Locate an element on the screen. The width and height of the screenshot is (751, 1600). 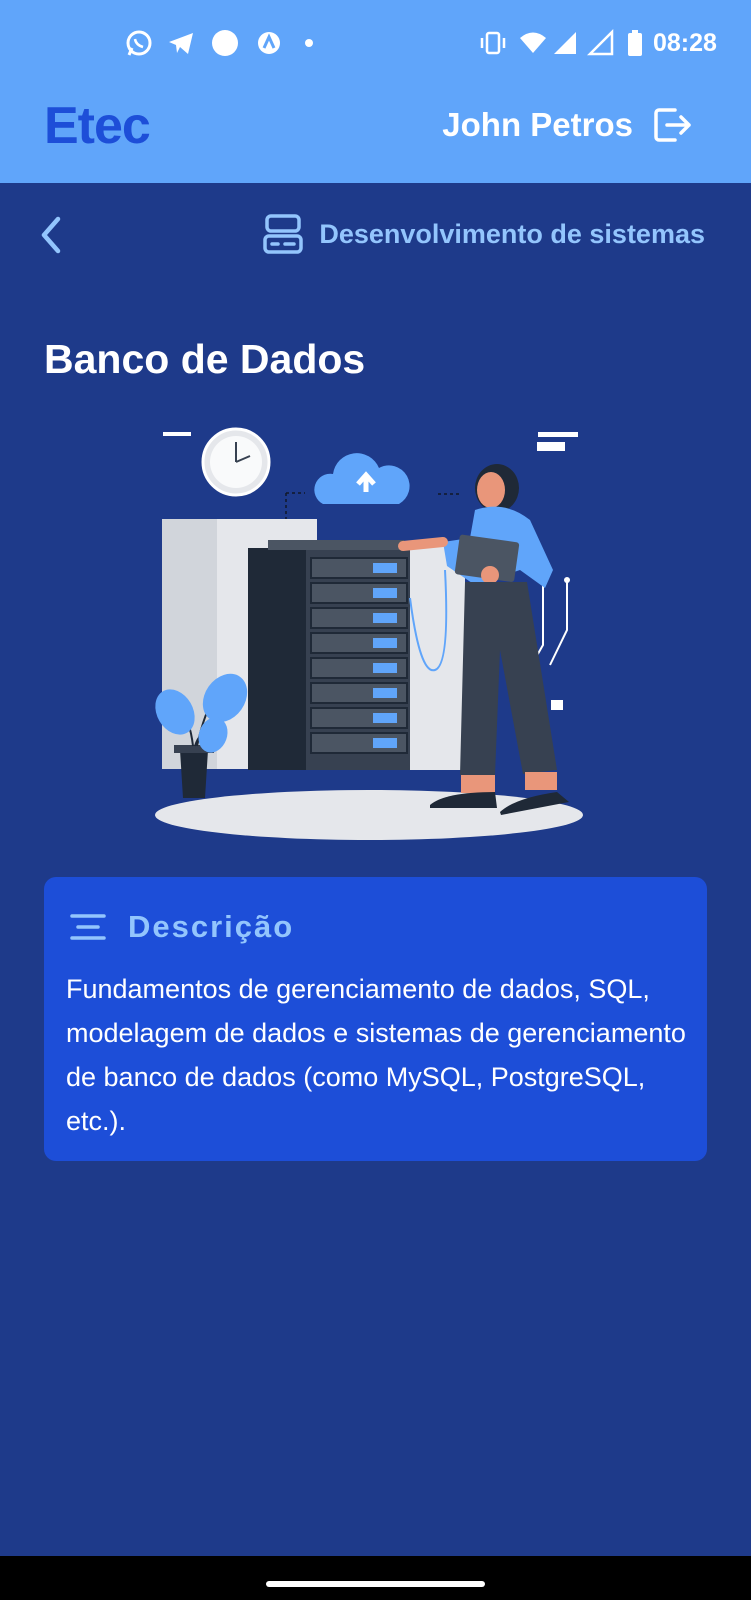
signal-empty-icon is located at coordinates (600, 42).